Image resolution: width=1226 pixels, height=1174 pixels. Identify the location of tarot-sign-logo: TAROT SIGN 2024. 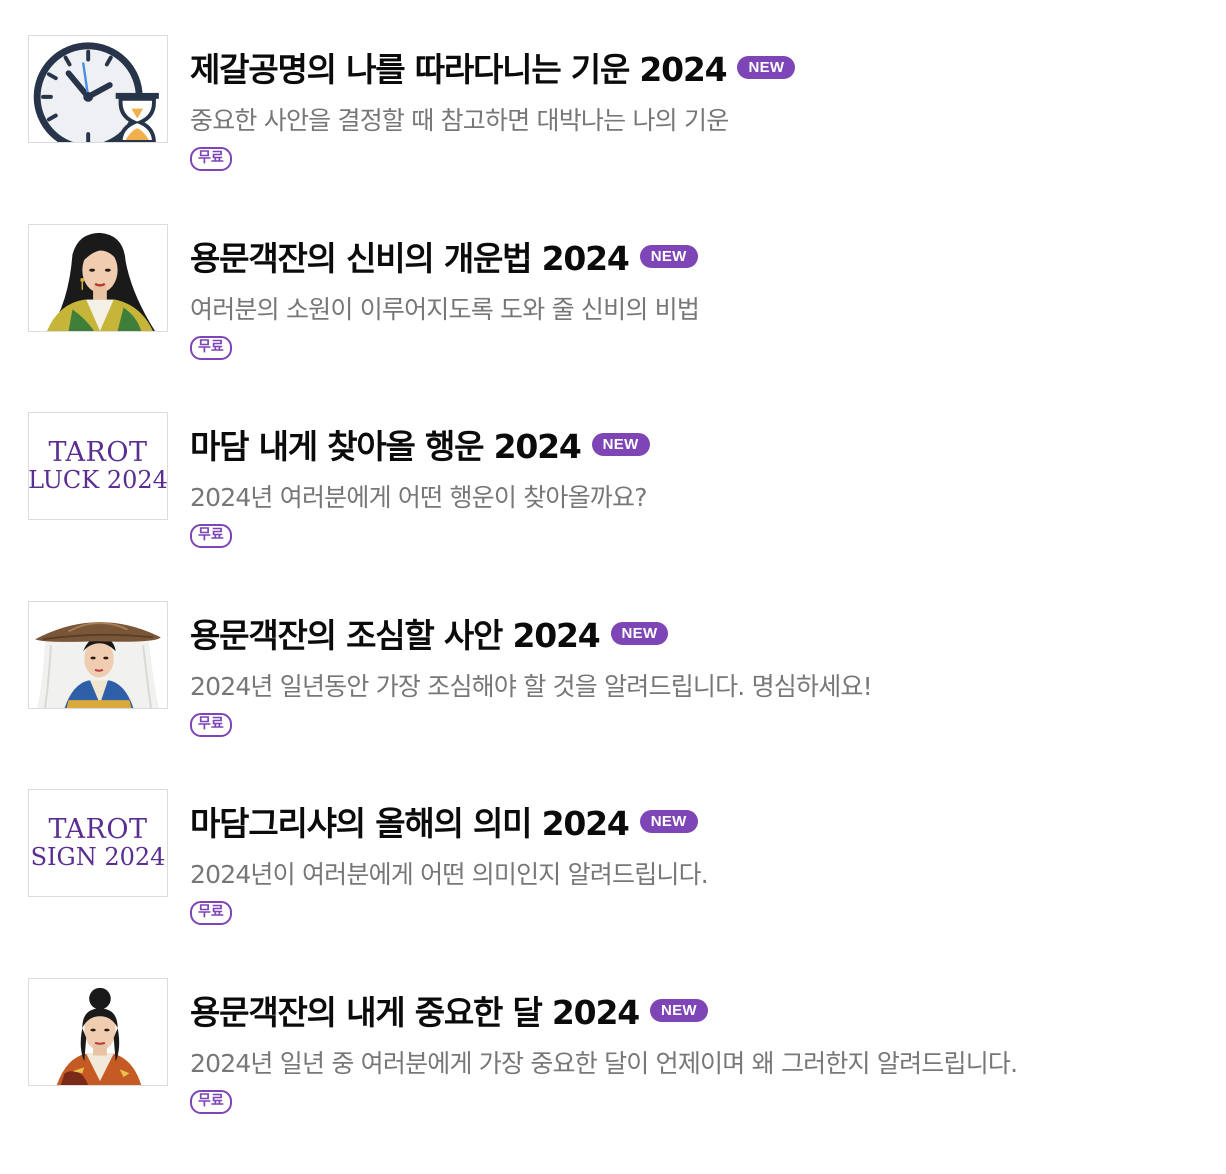
(98, 843).